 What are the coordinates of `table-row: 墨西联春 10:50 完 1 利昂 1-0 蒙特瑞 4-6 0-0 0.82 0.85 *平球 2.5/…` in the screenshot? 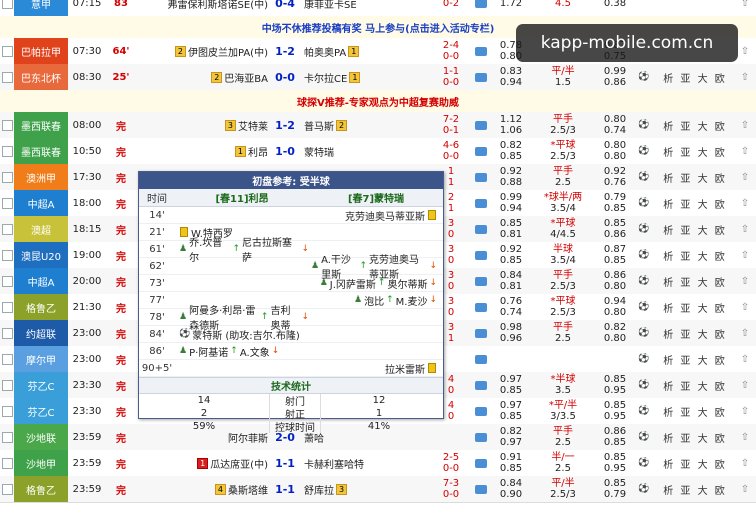 It's located at (378, 151).